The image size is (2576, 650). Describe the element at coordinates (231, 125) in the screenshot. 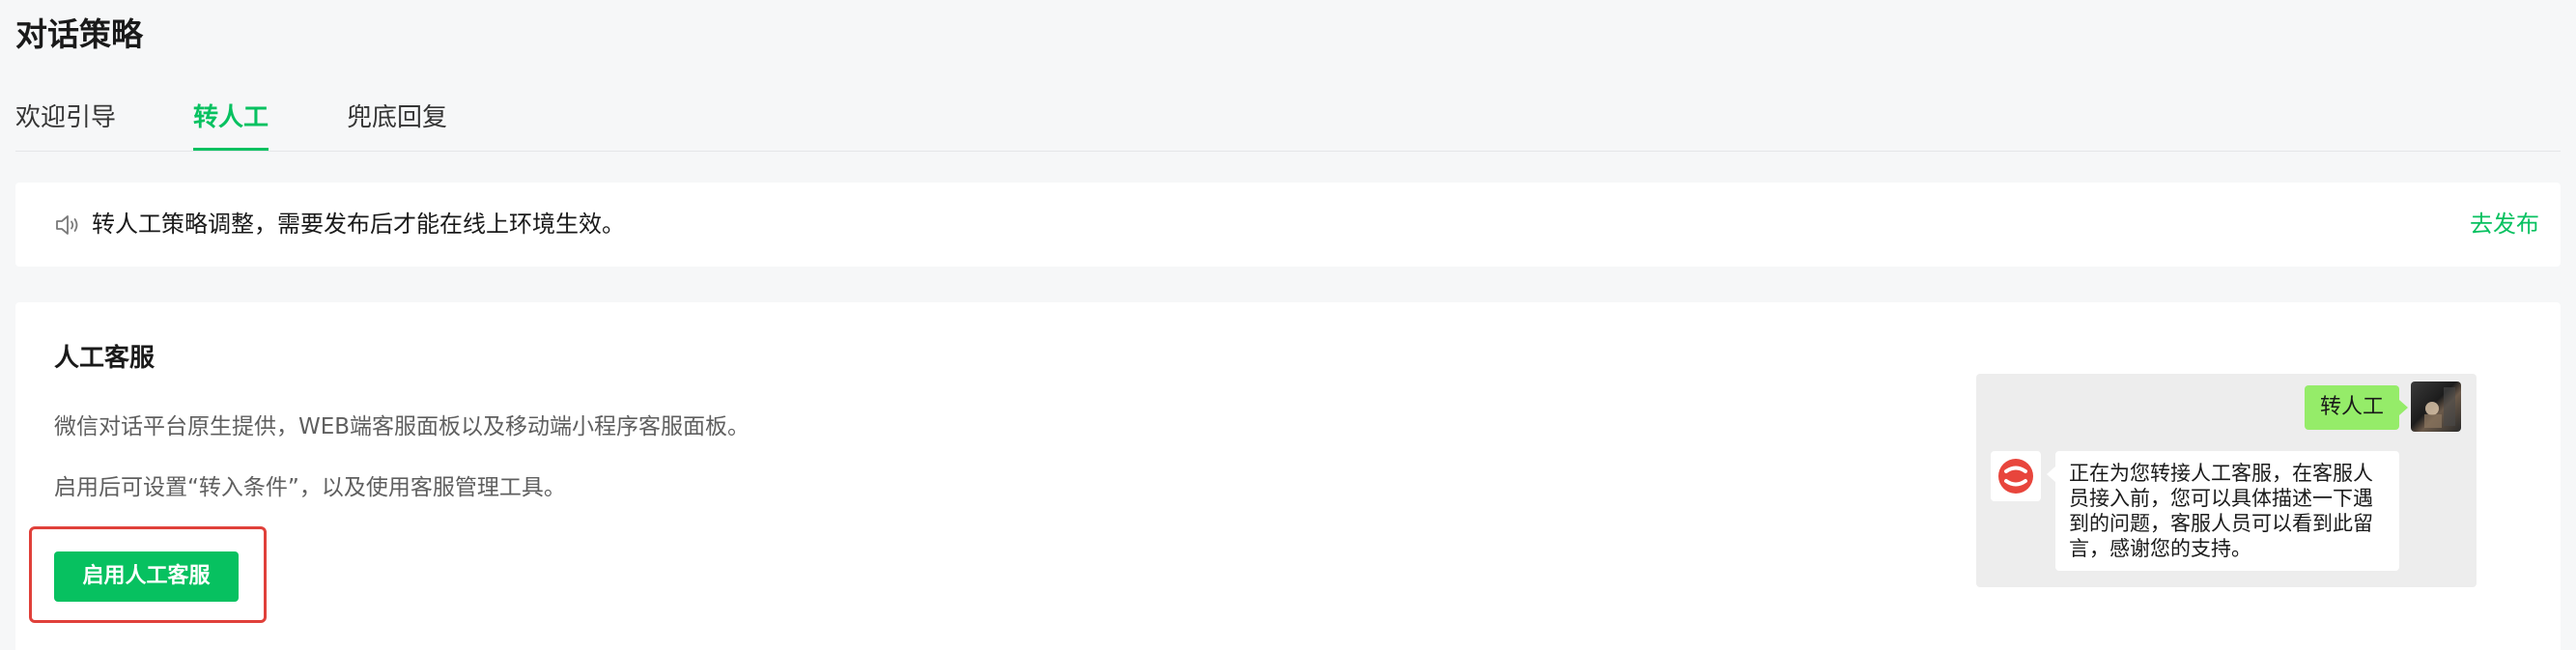

I see `tab-transfer-human: 转人工` at that location.